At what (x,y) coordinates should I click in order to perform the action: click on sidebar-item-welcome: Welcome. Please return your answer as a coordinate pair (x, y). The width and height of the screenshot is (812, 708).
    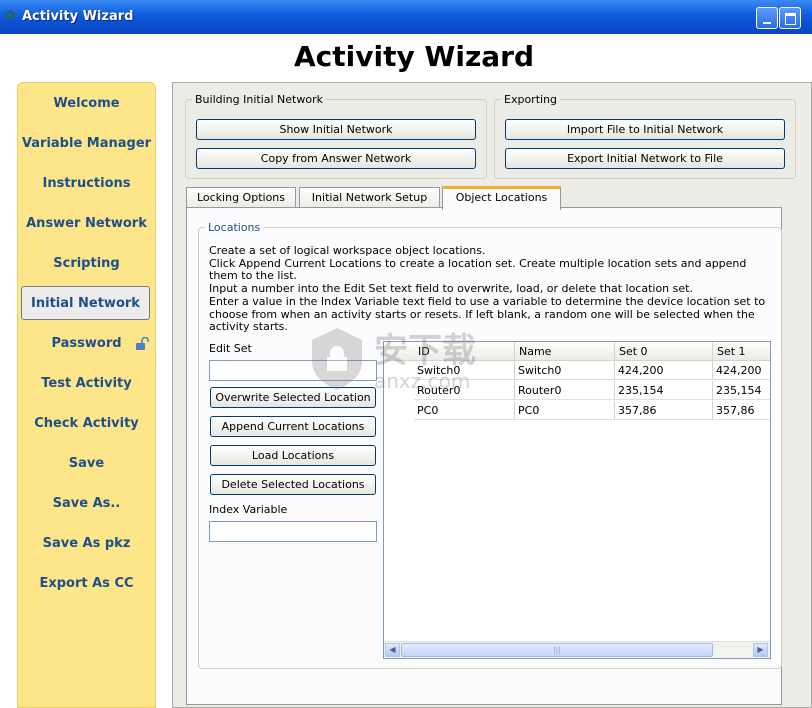
    Looking at the image, I should click on (86, 103).